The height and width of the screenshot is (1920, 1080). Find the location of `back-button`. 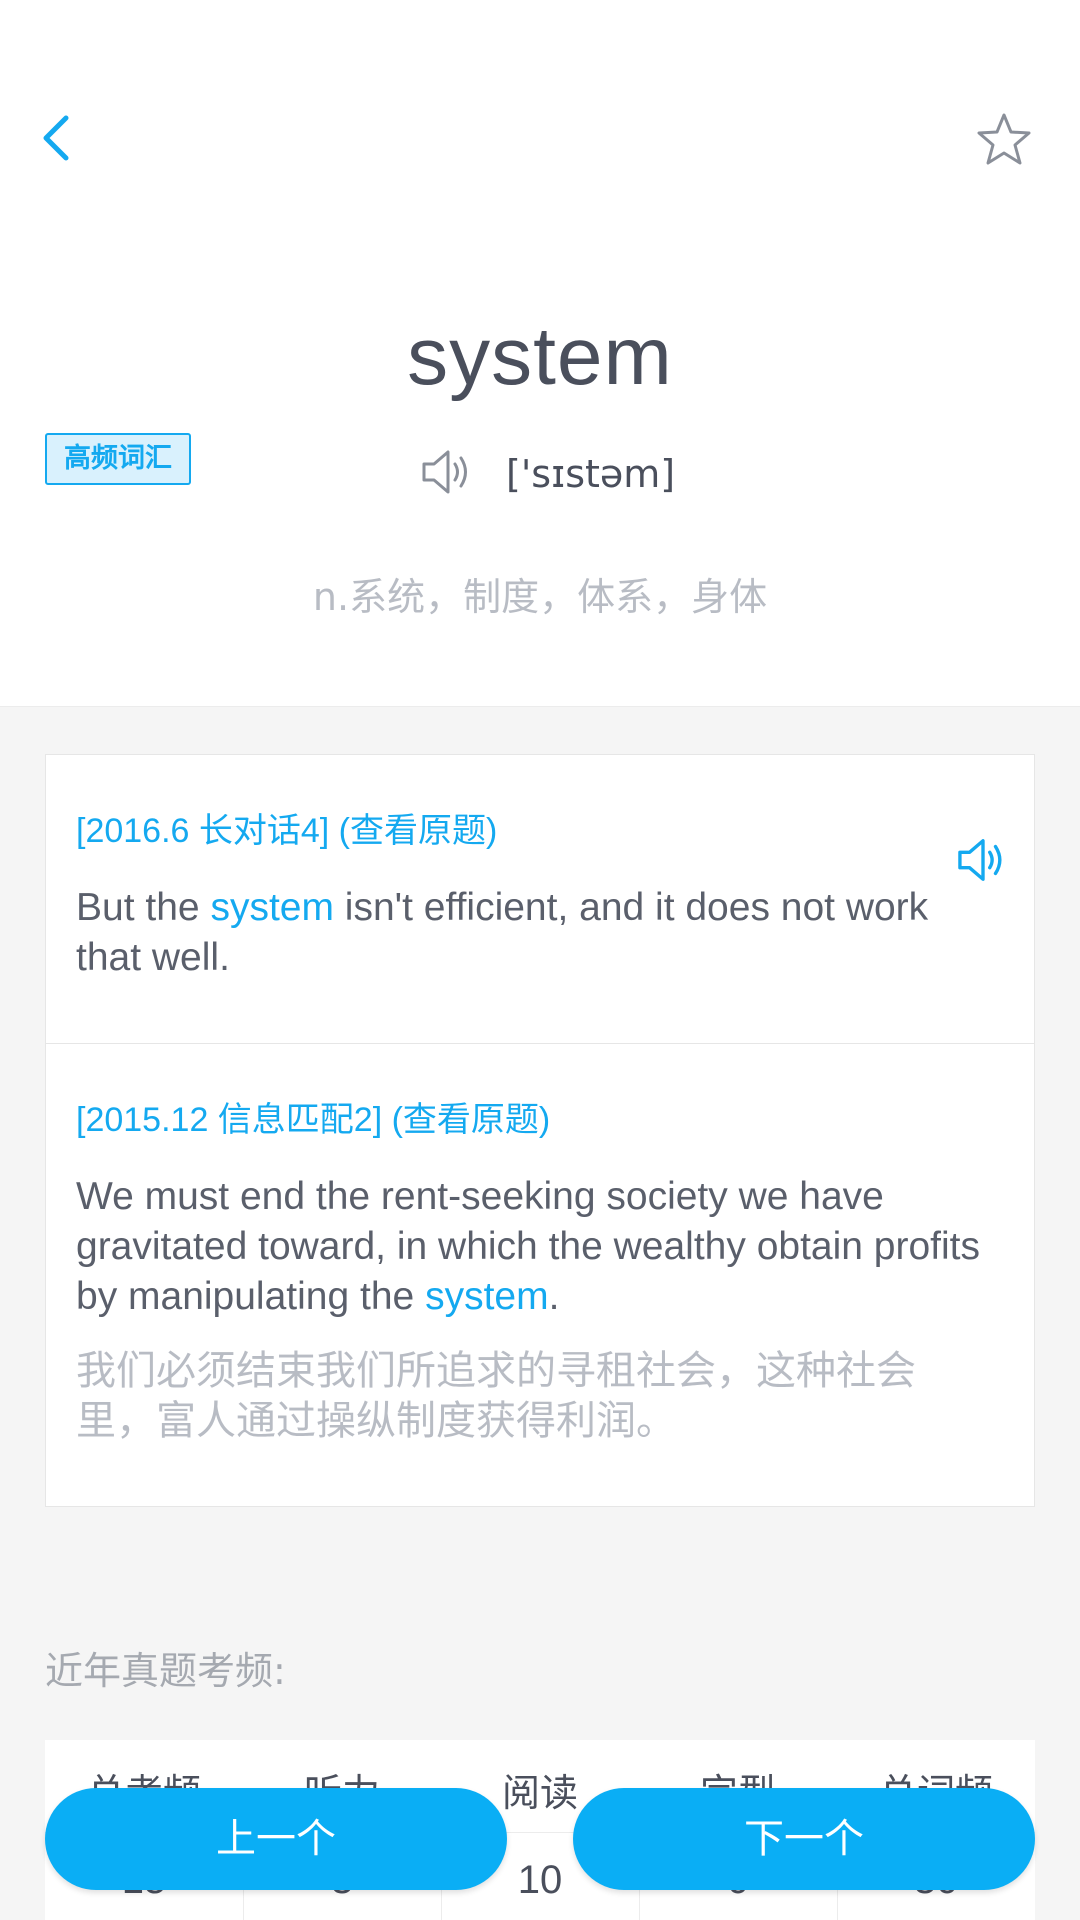

back-button is located at coordinates (57, 138).